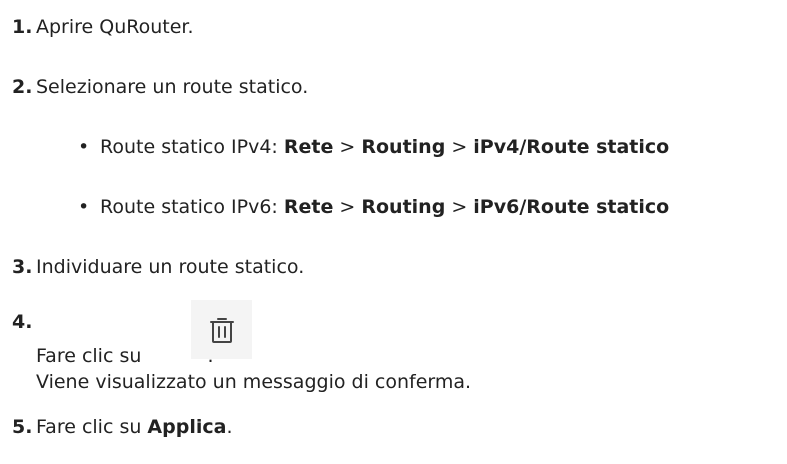 This screenshot has height=464, width=787. I want to click on step-3: 3. Individuare un route statico., so click(158, 267).